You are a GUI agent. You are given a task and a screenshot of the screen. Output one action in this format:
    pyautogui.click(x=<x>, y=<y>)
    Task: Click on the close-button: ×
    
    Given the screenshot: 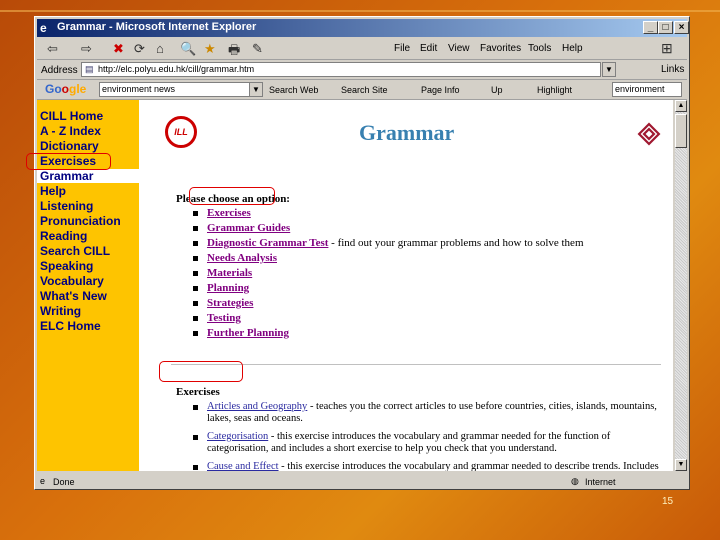 What is the action you would take?
    pyautogui.click(x=681, y=27)
    